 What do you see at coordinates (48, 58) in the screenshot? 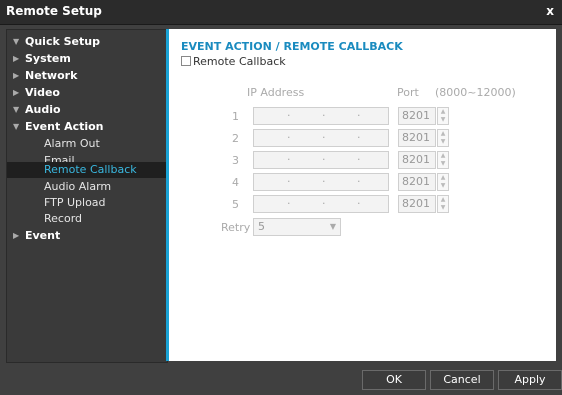
I see `sidebar-item-label: System` at bounding box center [48, 58].